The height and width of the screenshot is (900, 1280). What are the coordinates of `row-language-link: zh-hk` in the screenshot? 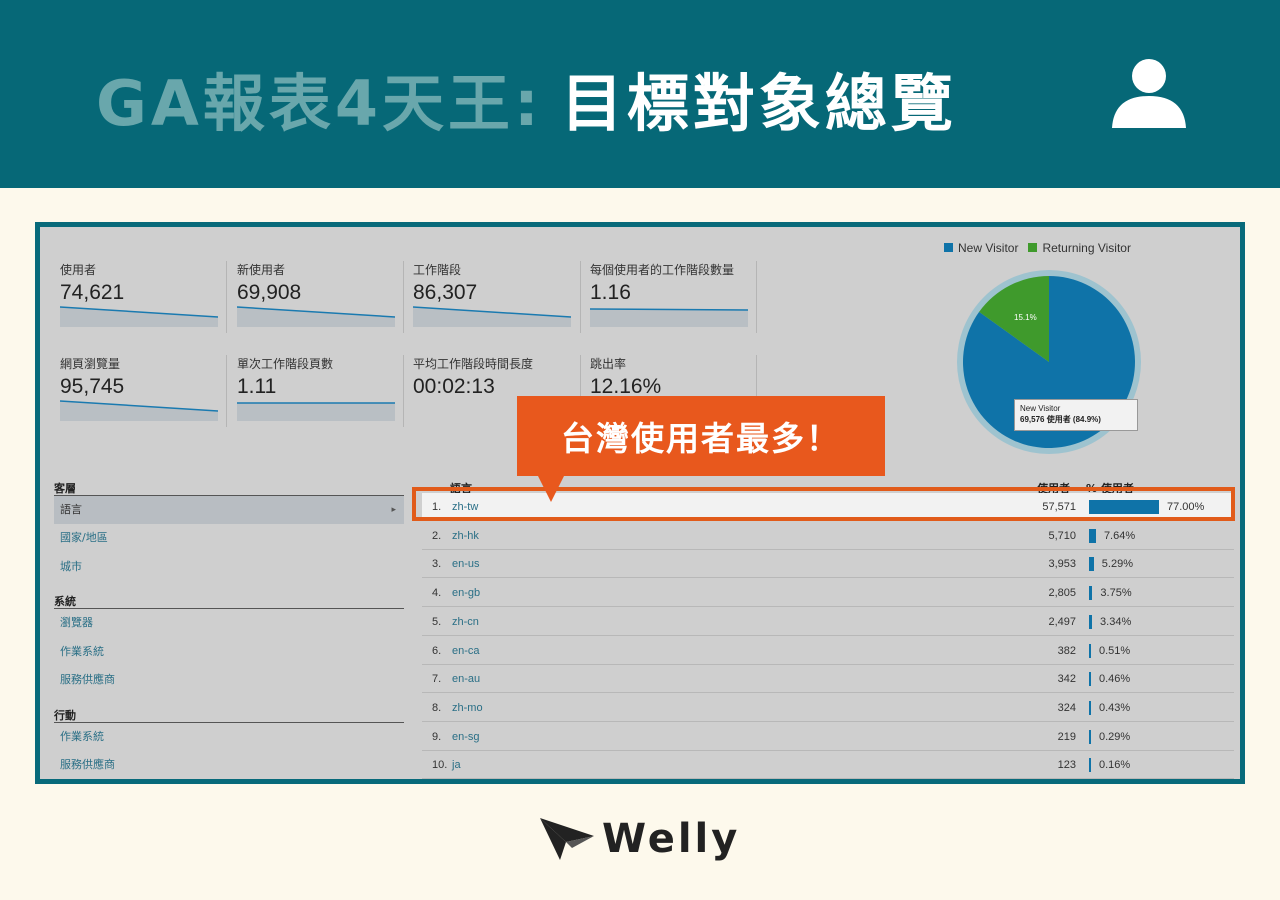 It's located at (465, 536).